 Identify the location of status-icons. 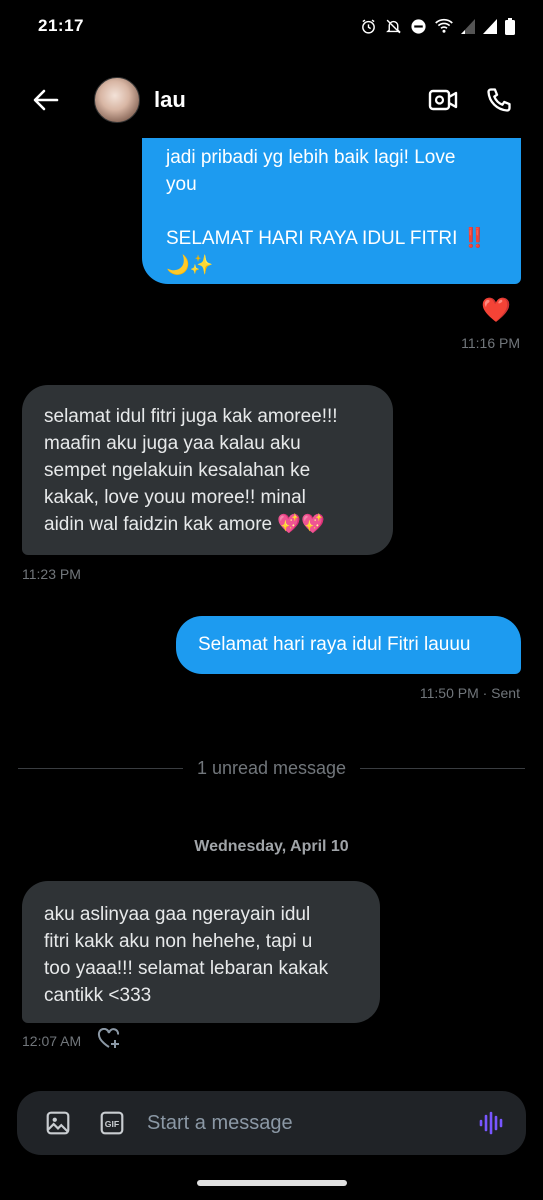
(437, 26).